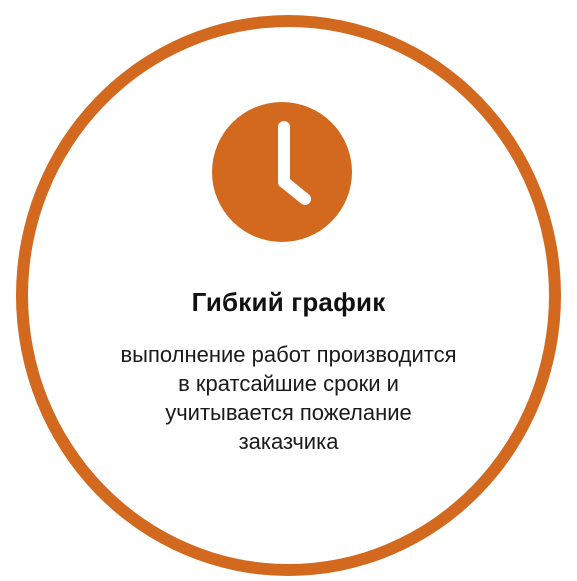 The image size is (577, 581). I want to click on clock-hands, so click(294, 163).